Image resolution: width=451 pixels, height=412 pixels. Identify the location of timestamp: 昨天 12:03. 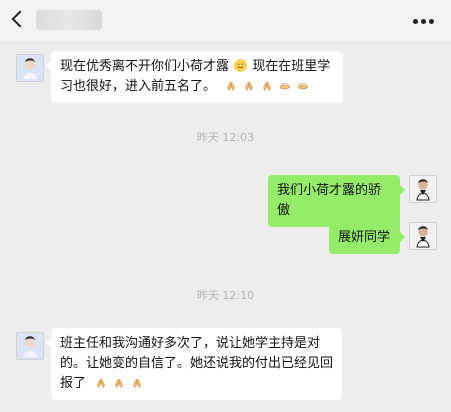
(225, 137).